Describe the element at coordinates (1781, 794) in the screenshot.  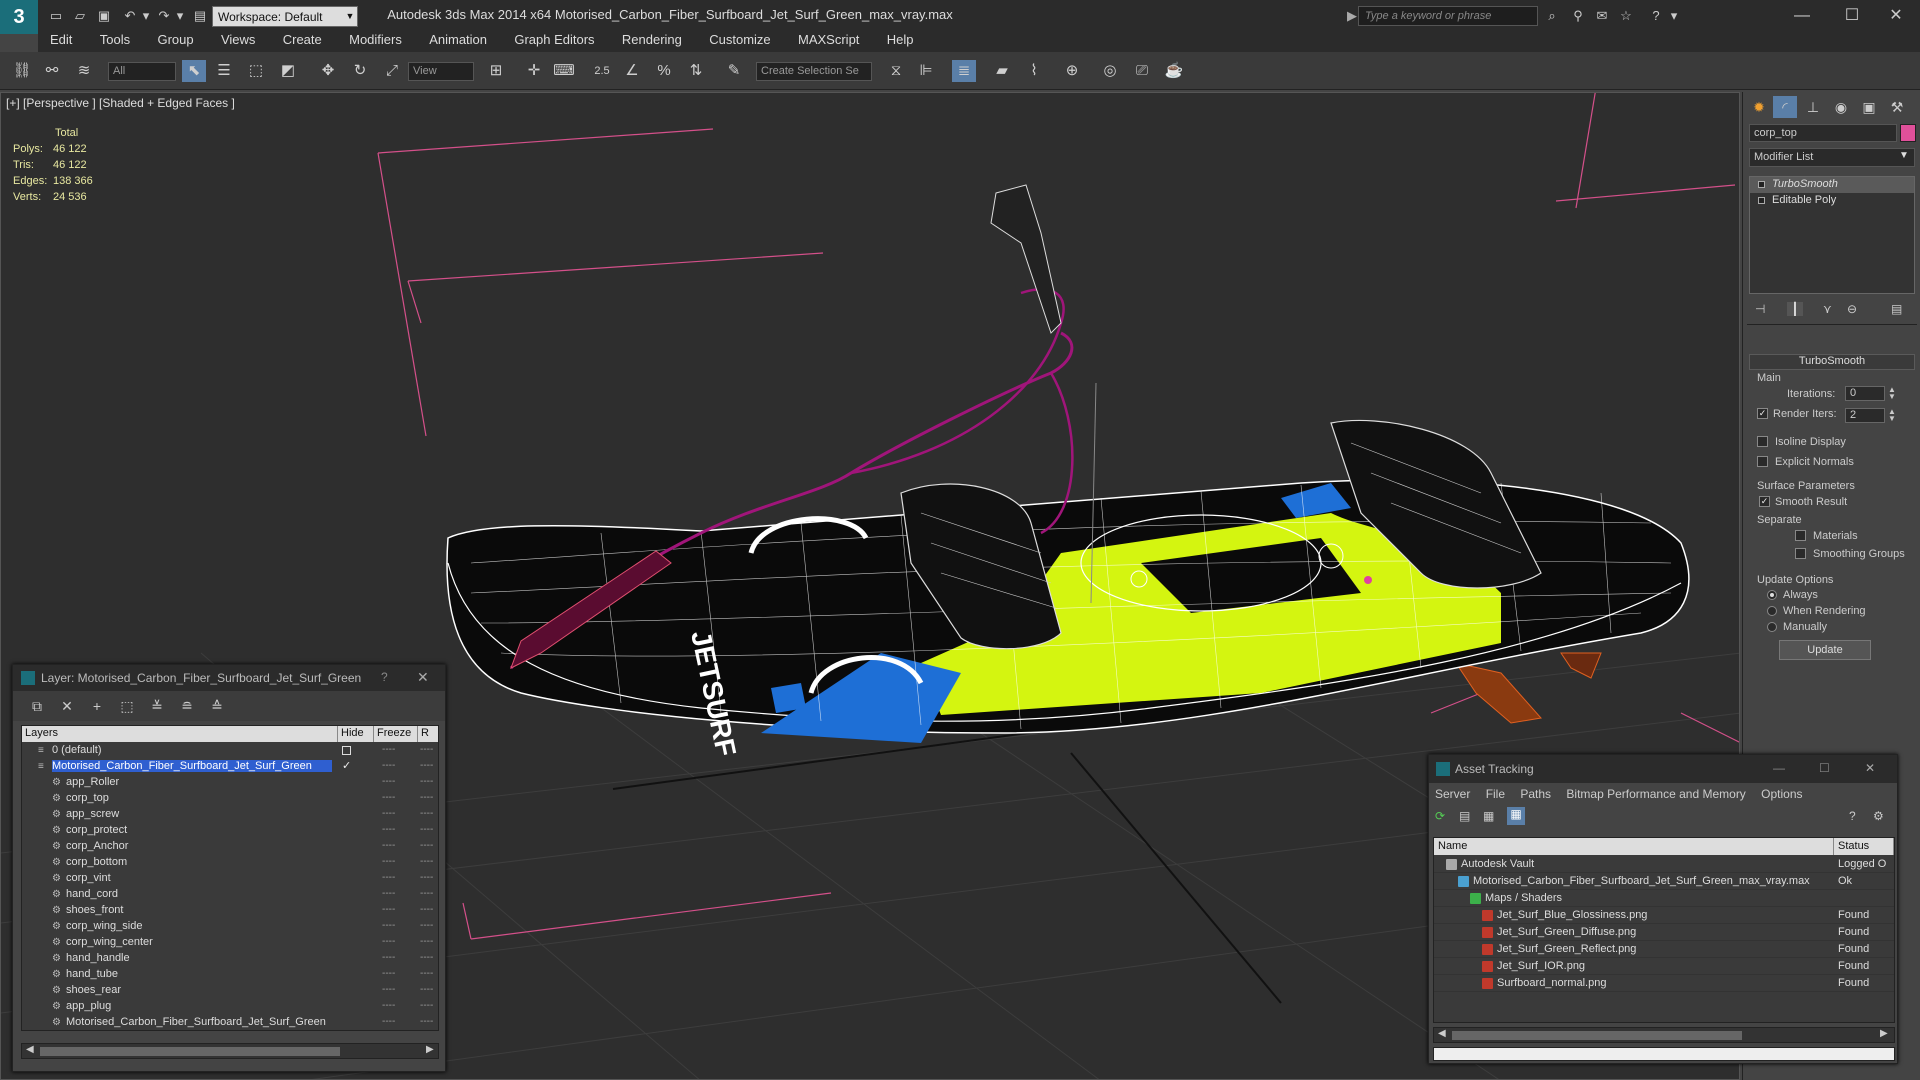
I see `menu-options: Options` at that location.